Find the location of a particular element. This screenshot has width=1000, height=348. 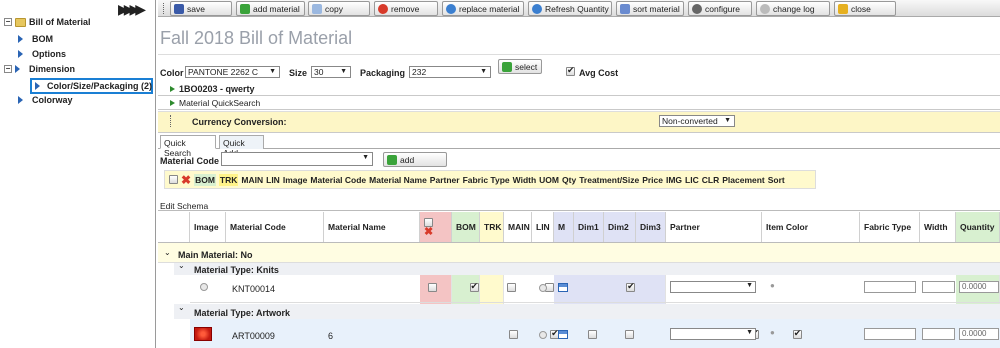

tree-item-colorway: Colorway is located at coordinates (45, 100).